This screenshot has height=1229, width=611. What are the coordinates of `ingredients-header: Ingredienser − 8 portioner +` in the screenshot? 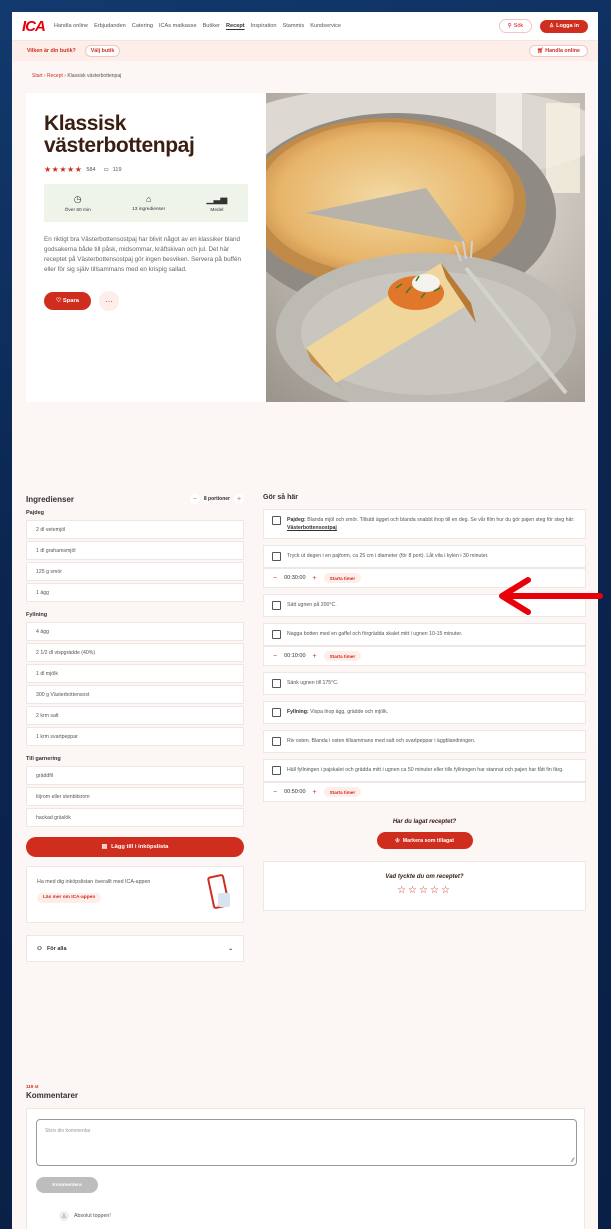 It's located at (135, 499).